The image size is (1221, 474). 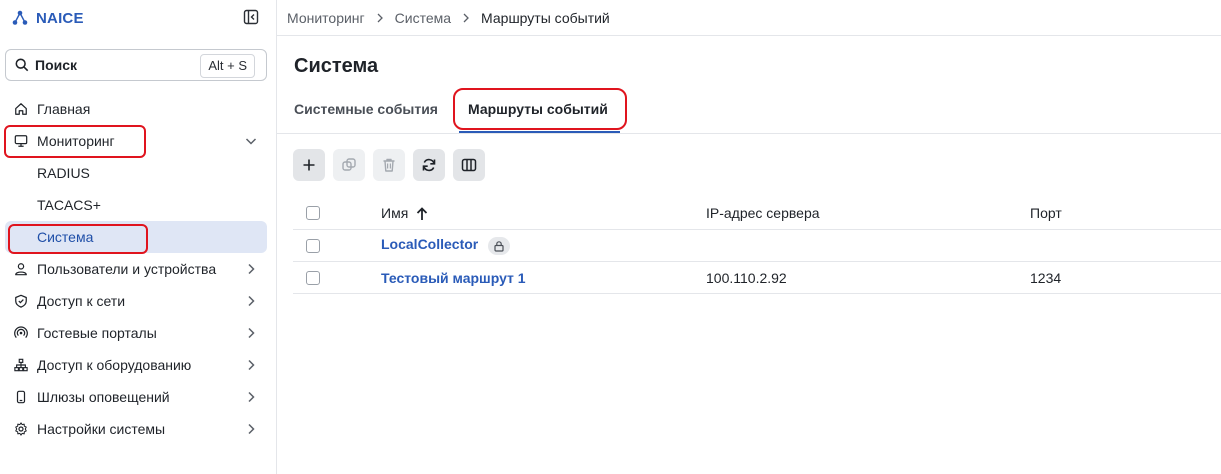 I want to click on columns-button, so click(x=469, y=165).